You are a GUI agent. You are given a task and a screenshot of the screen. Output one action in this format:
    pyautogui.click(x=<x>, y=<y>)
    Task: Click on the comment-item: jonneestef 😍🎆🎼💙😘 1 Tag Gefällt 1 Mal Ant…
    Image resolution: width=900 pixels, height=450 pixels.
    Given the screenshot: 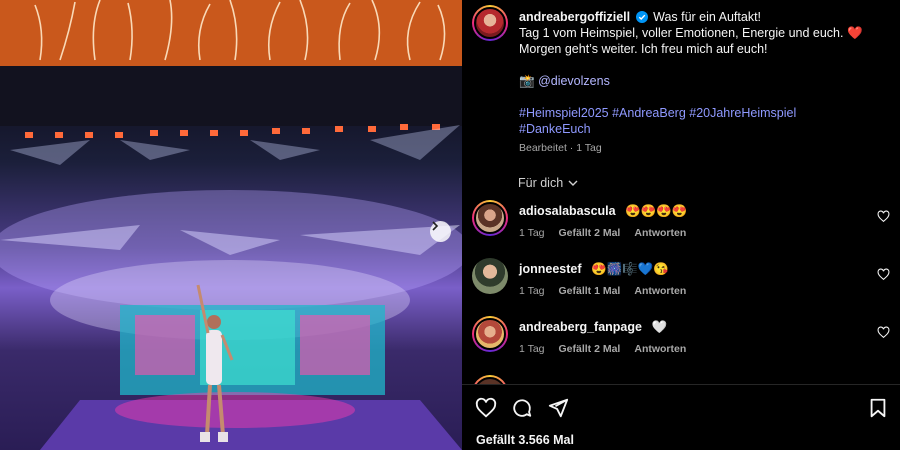 What is the action you would take?
    pyautogui.click(x=681, y=286)
    